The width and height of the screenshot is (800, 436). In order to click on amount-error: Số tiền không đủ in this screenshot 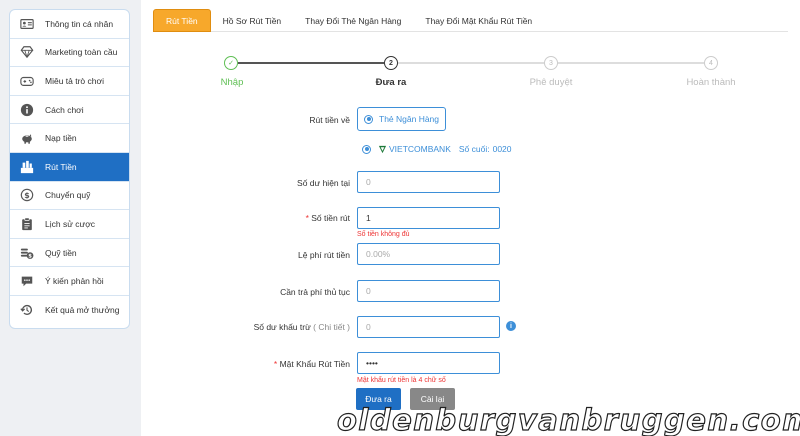, I will do `click(383, 234)`.